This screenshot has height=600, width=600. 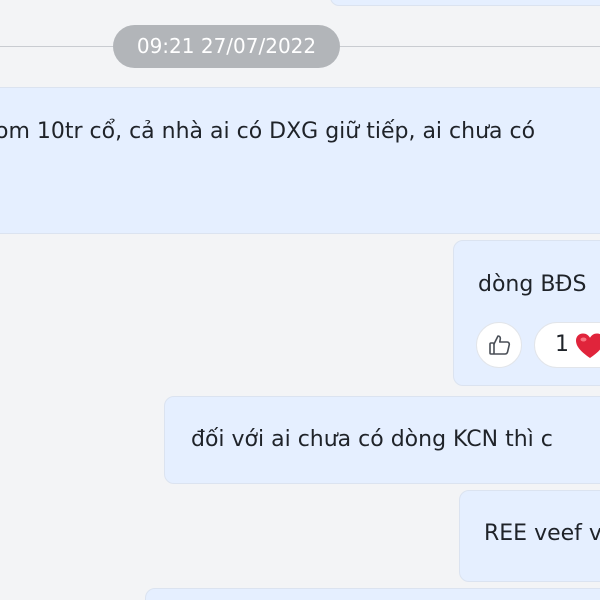 I want to click on message-bubble: đối với ai chưa có dòng KCN thì c, so click(x=382, y=440).